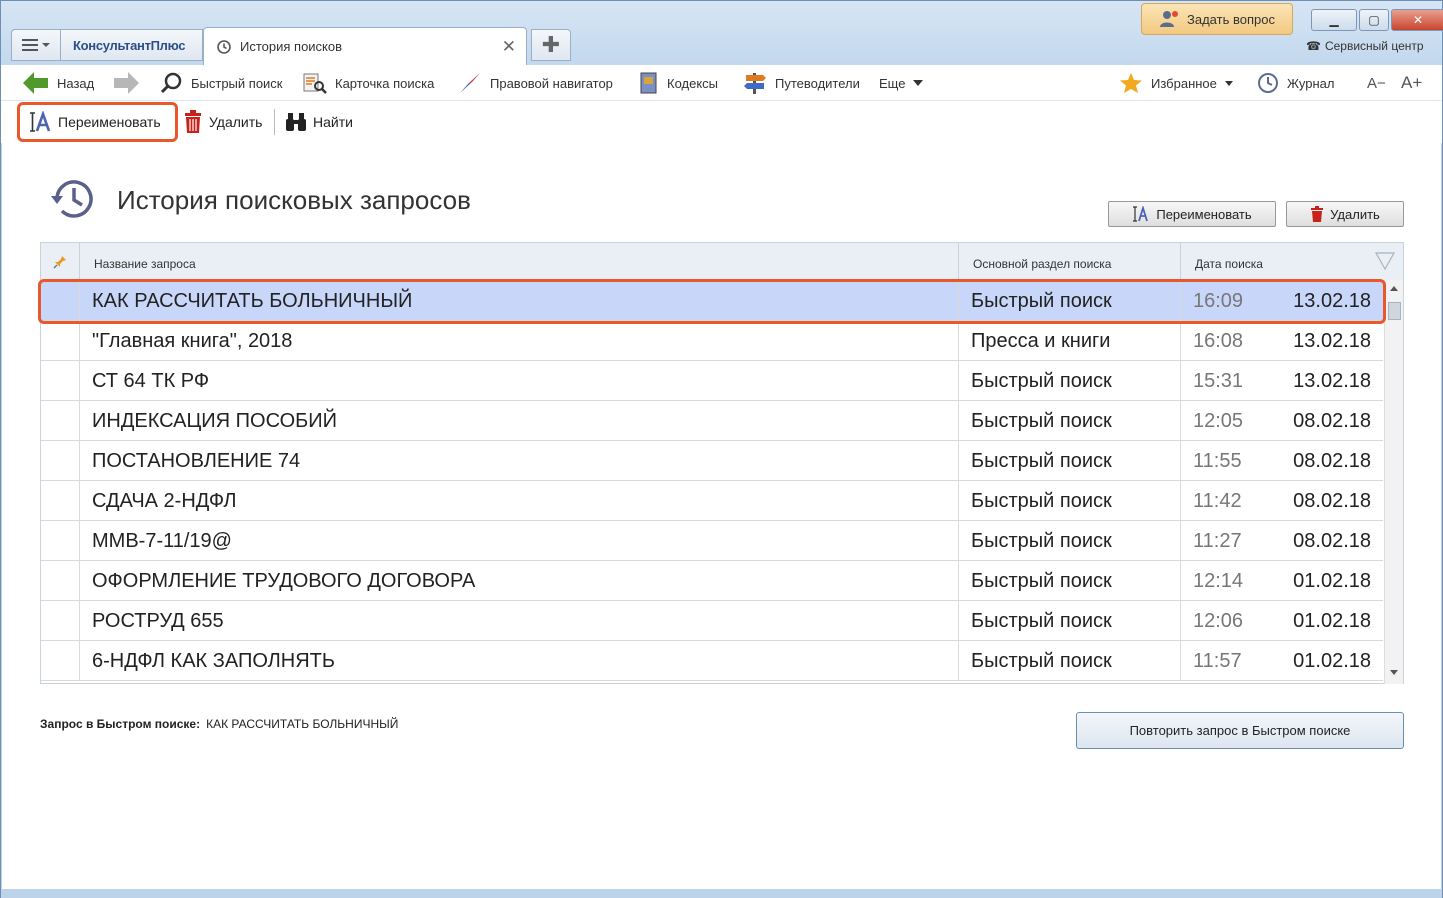  What do you see at coordinates (132, 45) in the screenshot?
I see `tab-brand: КонсультантПлюс` at bounding box center [132, 45].